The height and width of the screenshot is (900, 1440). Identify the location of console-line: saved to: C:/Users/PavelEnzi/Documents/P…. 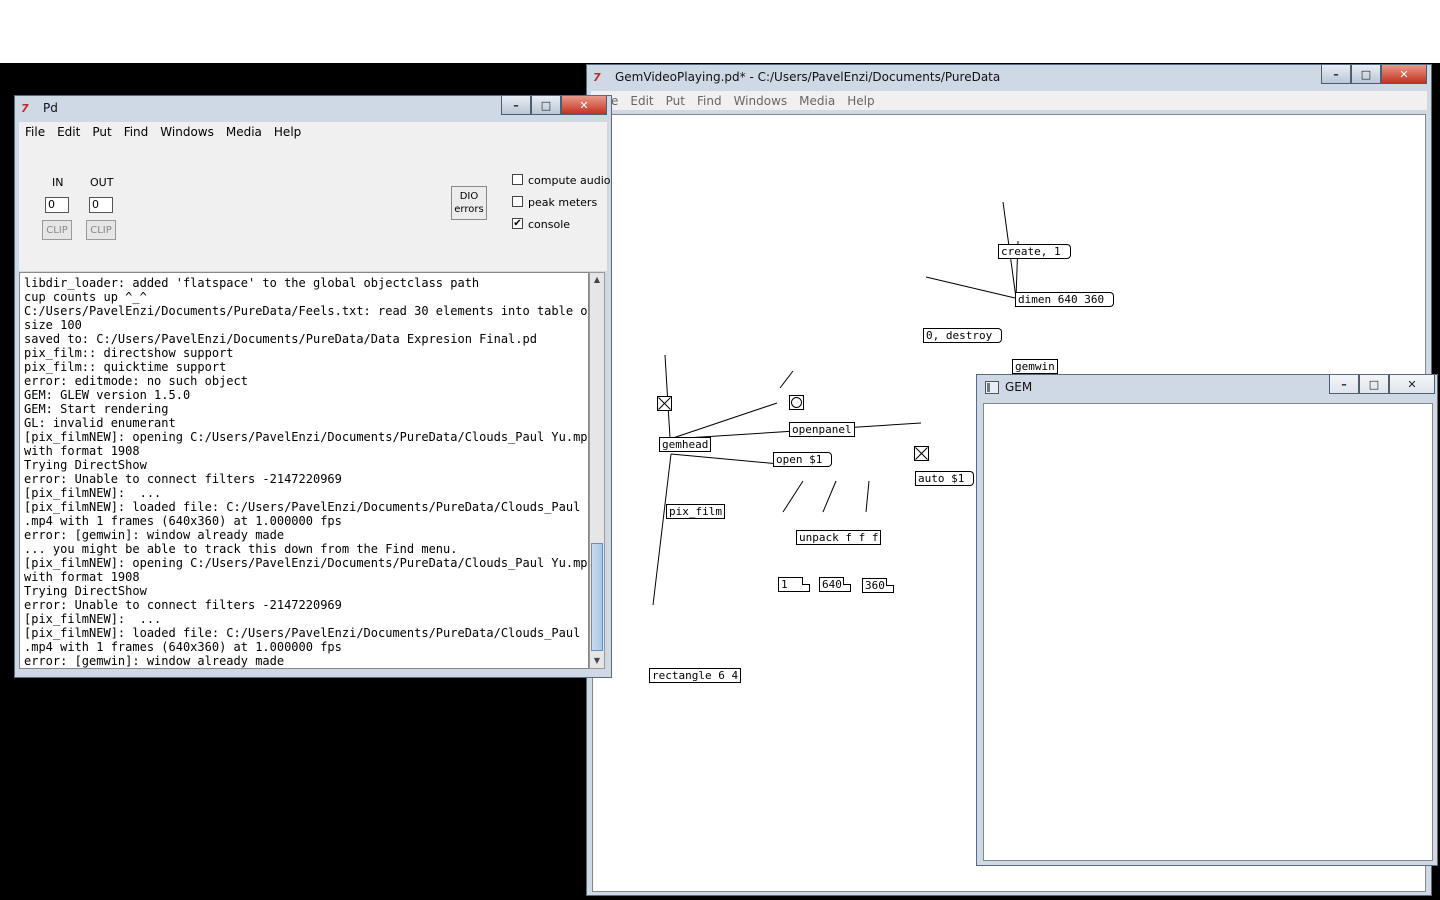
(280, 339).